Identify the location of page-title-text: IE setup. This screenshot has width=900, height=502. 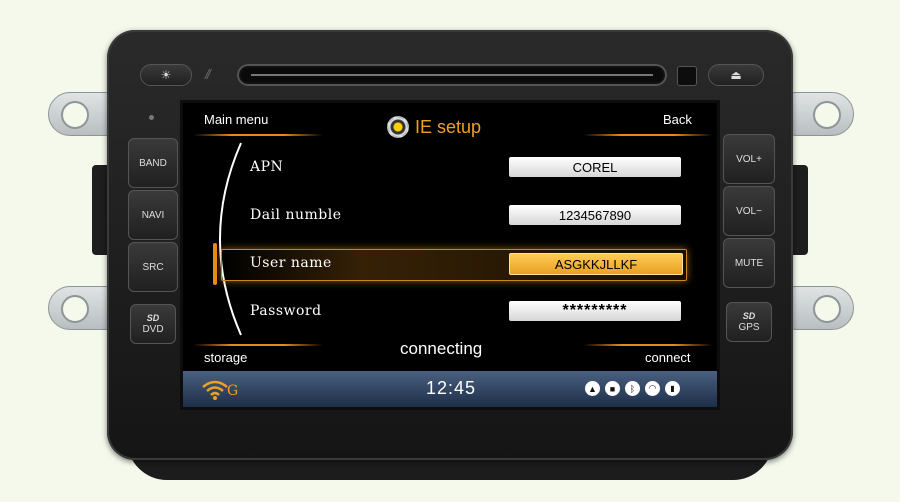
(448, 126).